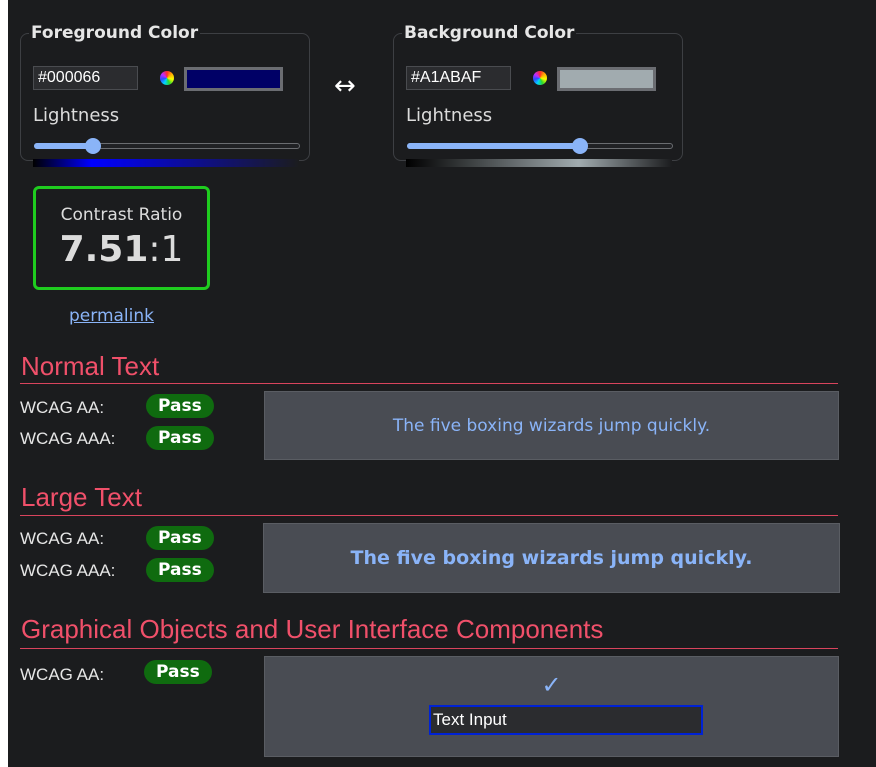 The image size is (876, 767). What do you see at coordinates (180, 438) in the screenshot?
I see `normal-aaa-pass-badge: Pass` at bounding box center [180, 438].